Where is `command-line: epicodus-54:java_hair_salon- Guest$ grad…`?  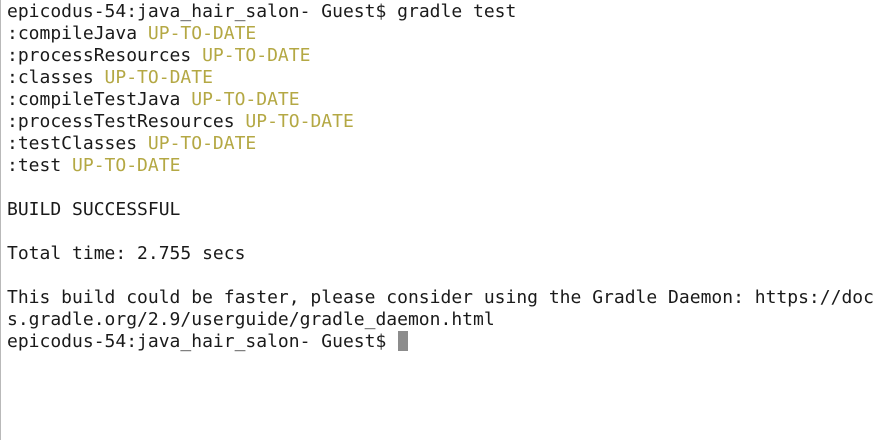 command-line: epicodus-54:java_hair_salon- Guest$ grad… is located at coordinates (449, 12).